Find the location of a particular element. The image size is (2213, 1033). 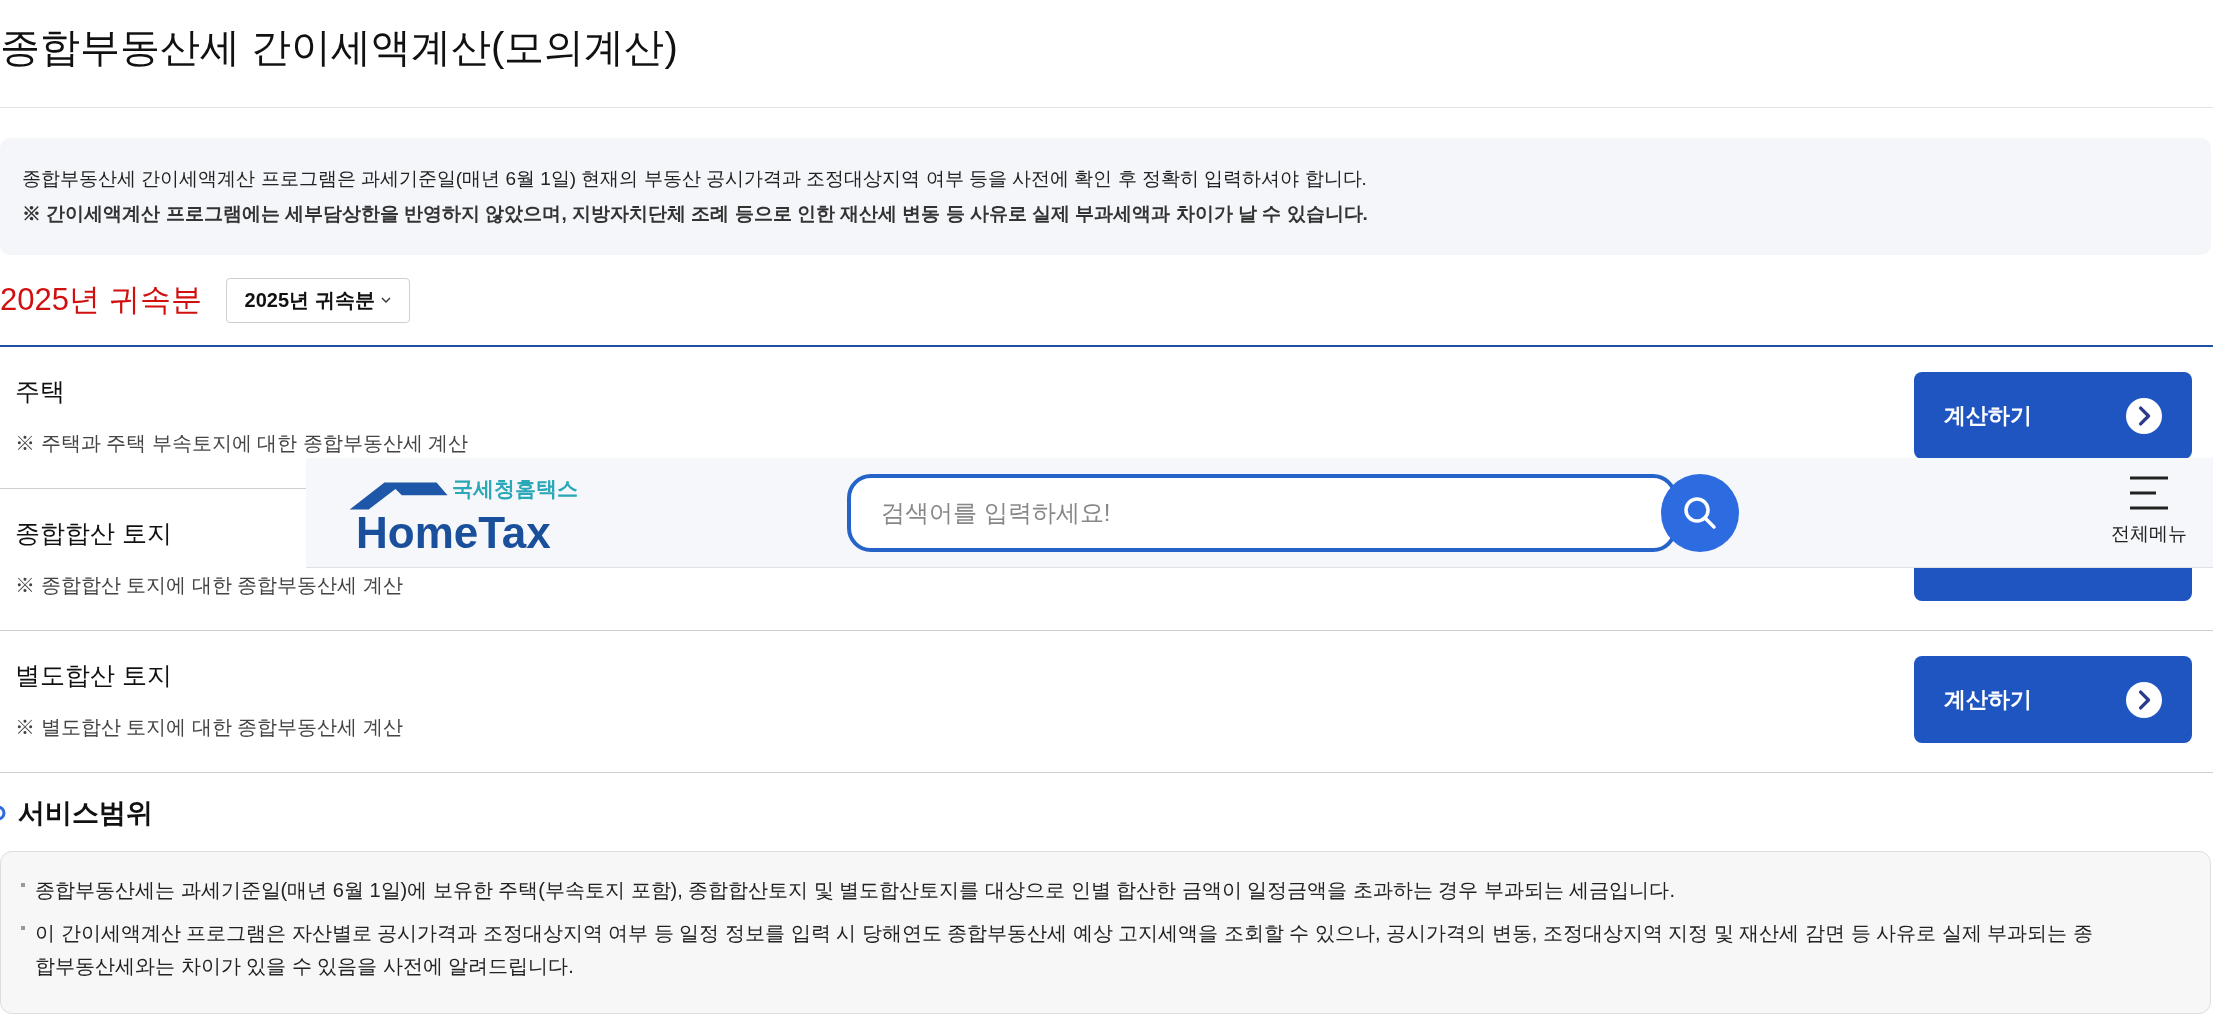

notice-text: ※ 간이세액계산 프로그램에는 세부담상한을 반영하지 않았으며, 지방자치단체 조례 등으로 인한 재산세 변동 등 사유로 실제 부과세액과 차이가 날 수 있습니다. is located at coordinates (695, 214).